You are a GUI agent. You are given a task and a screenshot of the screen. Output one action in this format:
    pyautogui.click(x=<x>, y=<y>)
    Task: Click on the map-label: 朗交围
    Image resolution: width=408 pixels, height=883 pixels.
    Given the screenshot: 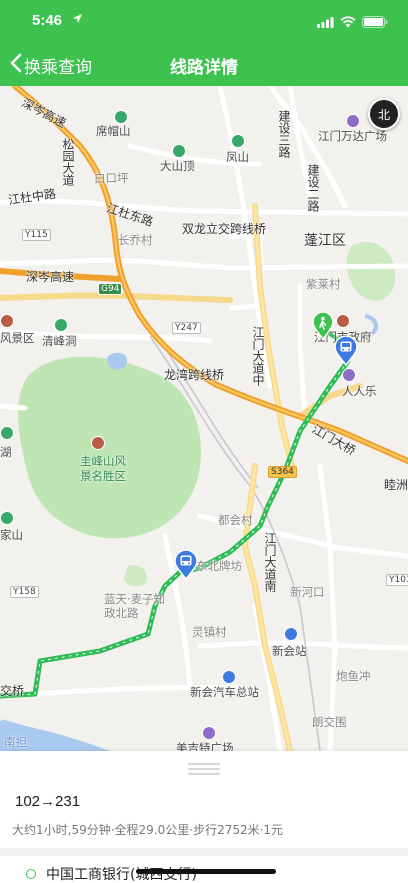 What is the action you would take?
    pyautogui.click(x=329, y=722)
    